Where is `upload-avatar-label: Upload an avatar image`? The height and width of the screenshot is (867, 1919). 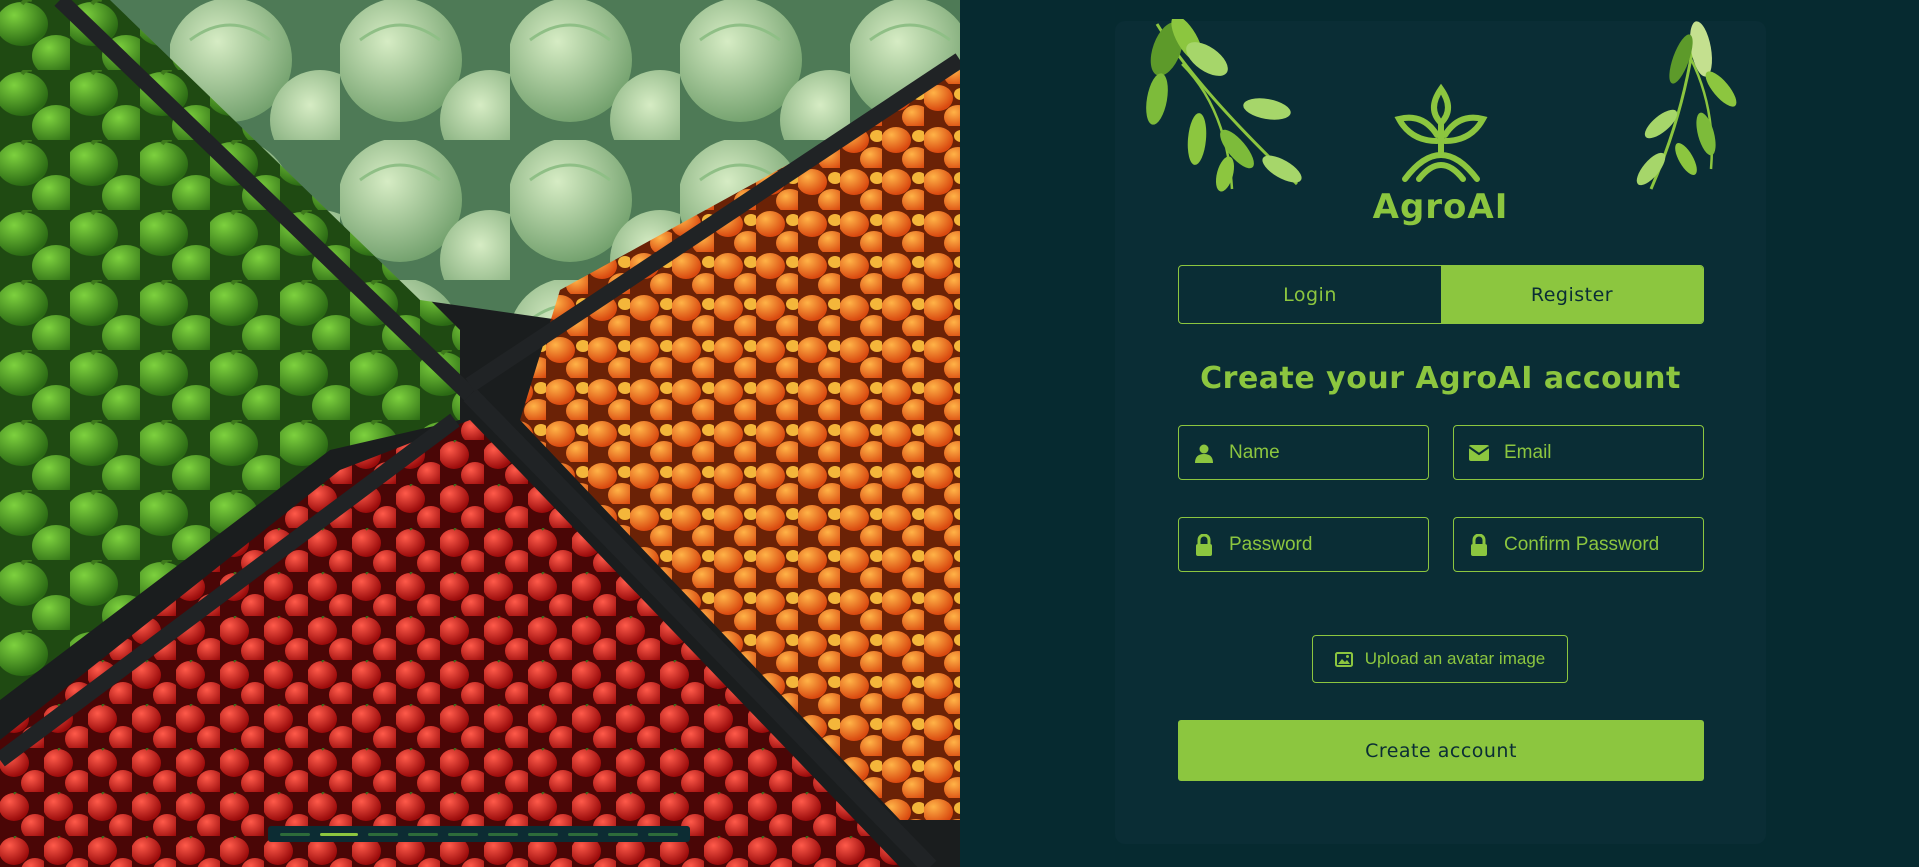
upload-avatar-label: Upload an avatar image is located at coordinates (1455, 658).